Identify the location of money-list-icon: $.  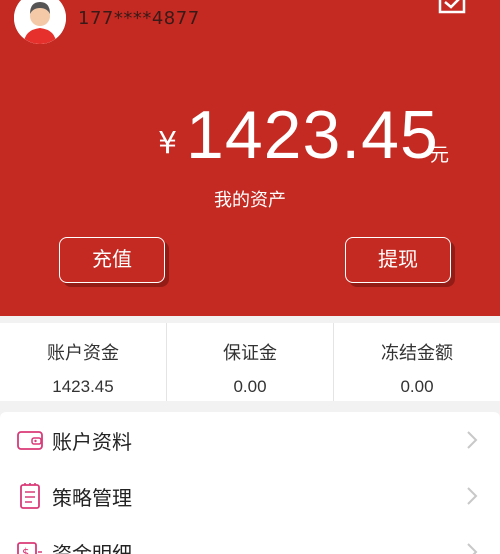
(29, 548).